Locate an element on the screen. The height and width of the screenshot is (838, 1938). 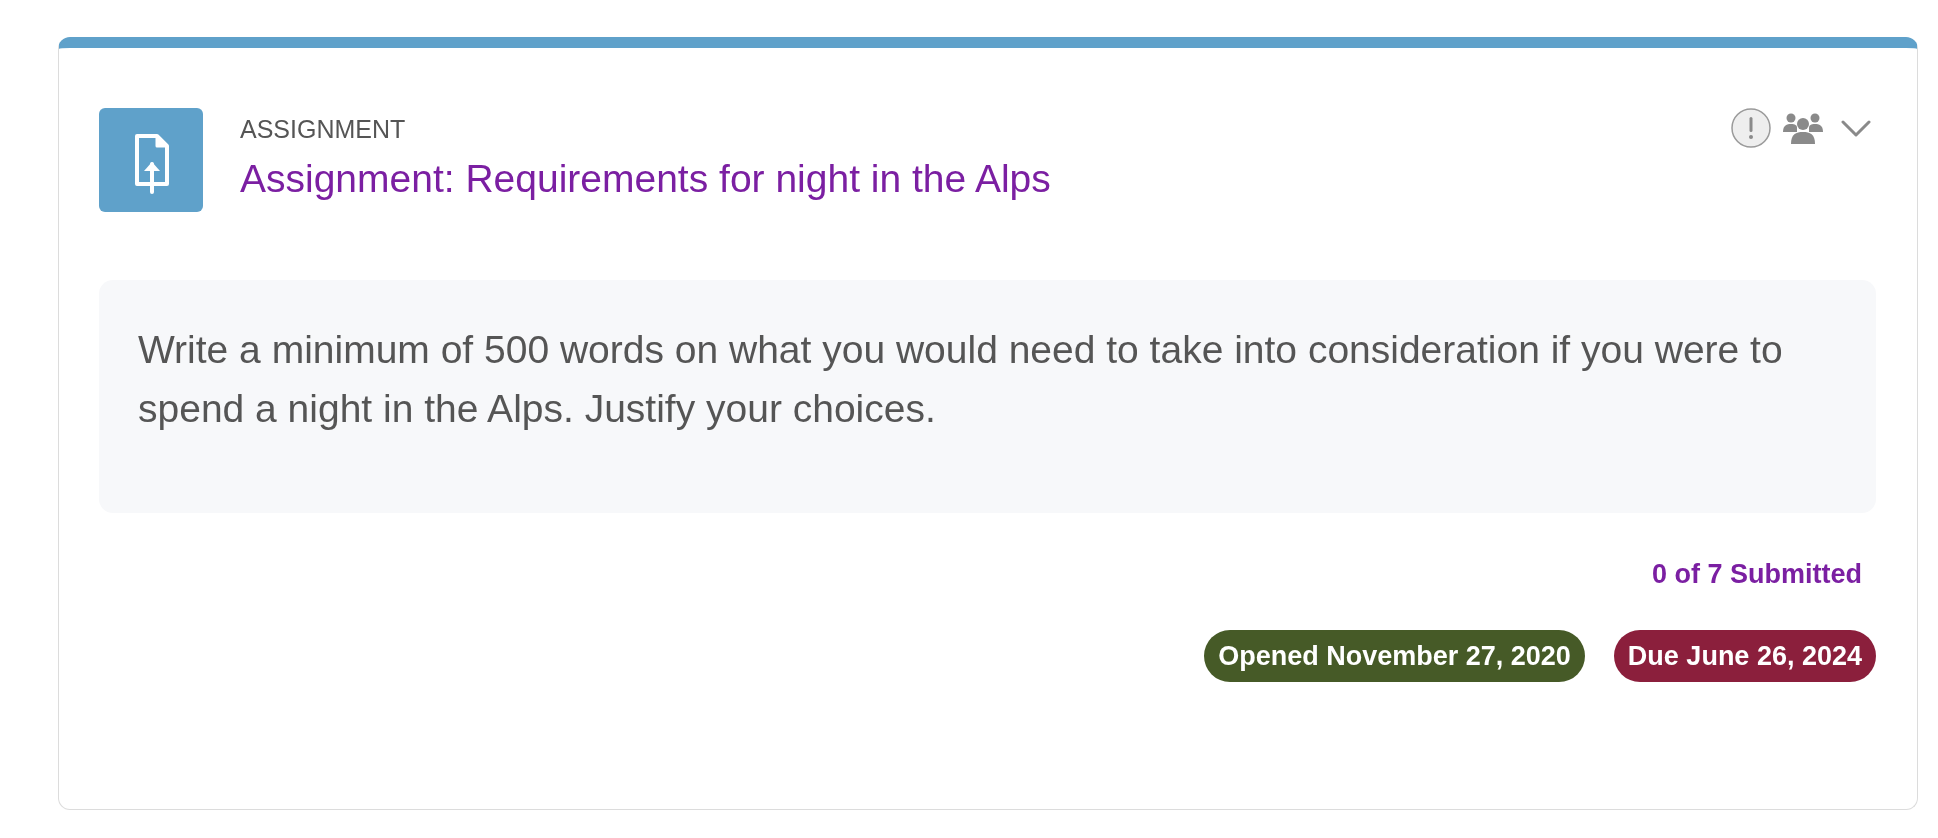
chevron-down-icon is located at coordinates (1856, 128).